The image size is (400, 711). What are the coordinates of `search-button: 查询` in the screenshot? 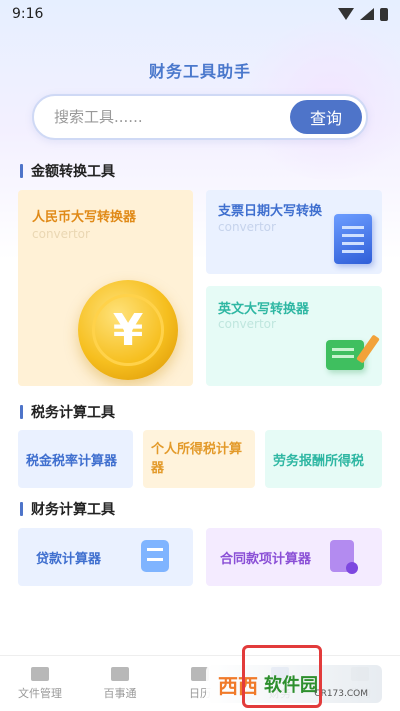 It's located at (326, 117).